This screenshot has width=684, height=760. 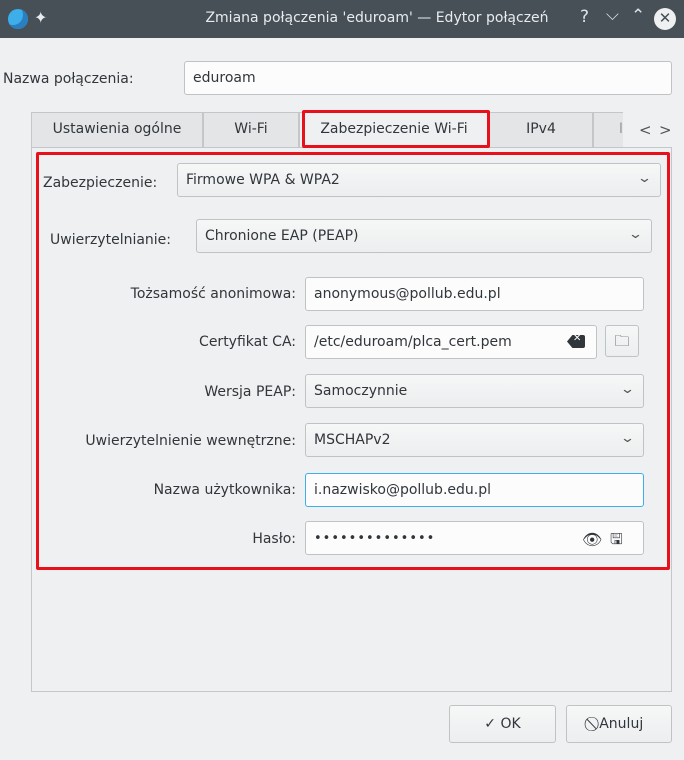 What do you see at coordinates (645, 130) in the screenshot?
I see `tab-scroll-left-icon: <` at bounding box center [645, 130].